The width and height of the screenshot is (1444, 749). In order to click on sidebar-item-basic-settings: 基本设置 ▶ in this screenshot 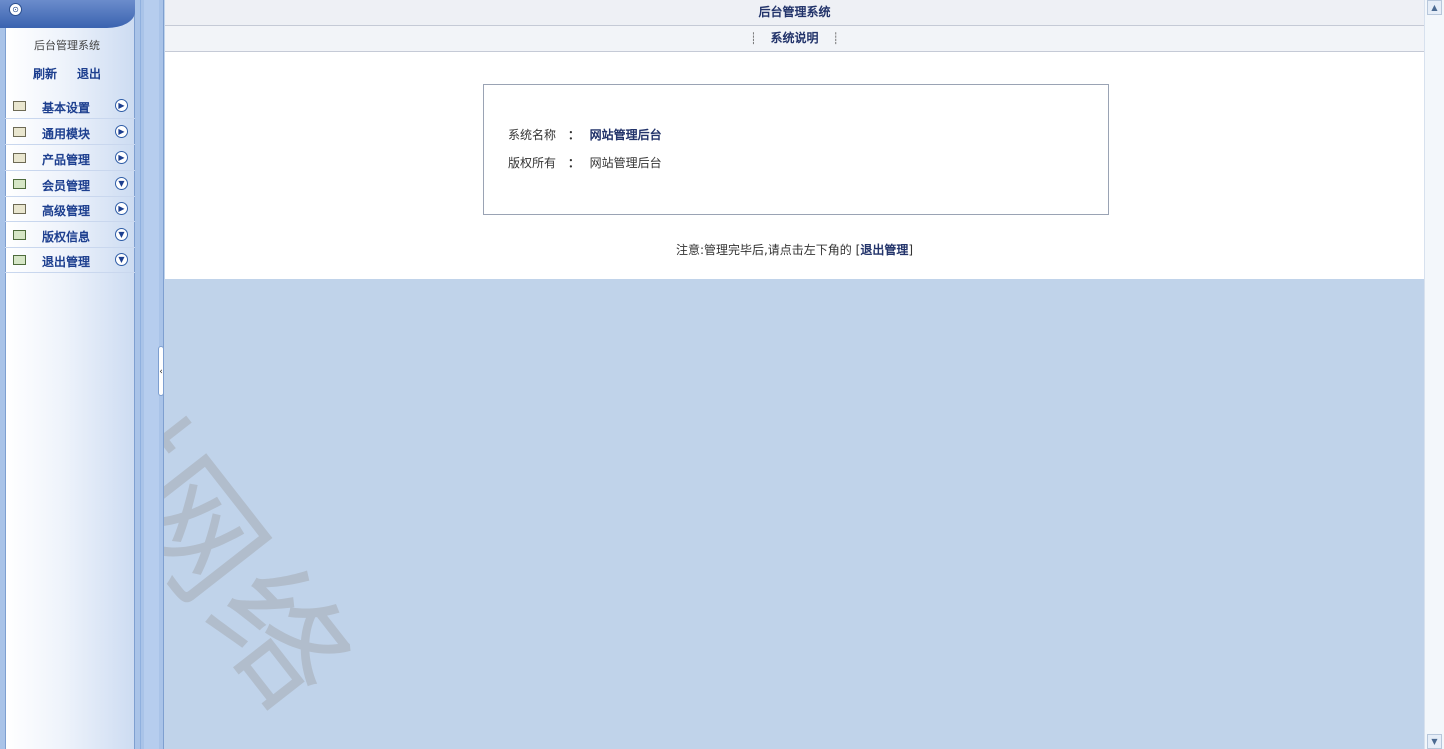, I will do `click(70, 107)`.